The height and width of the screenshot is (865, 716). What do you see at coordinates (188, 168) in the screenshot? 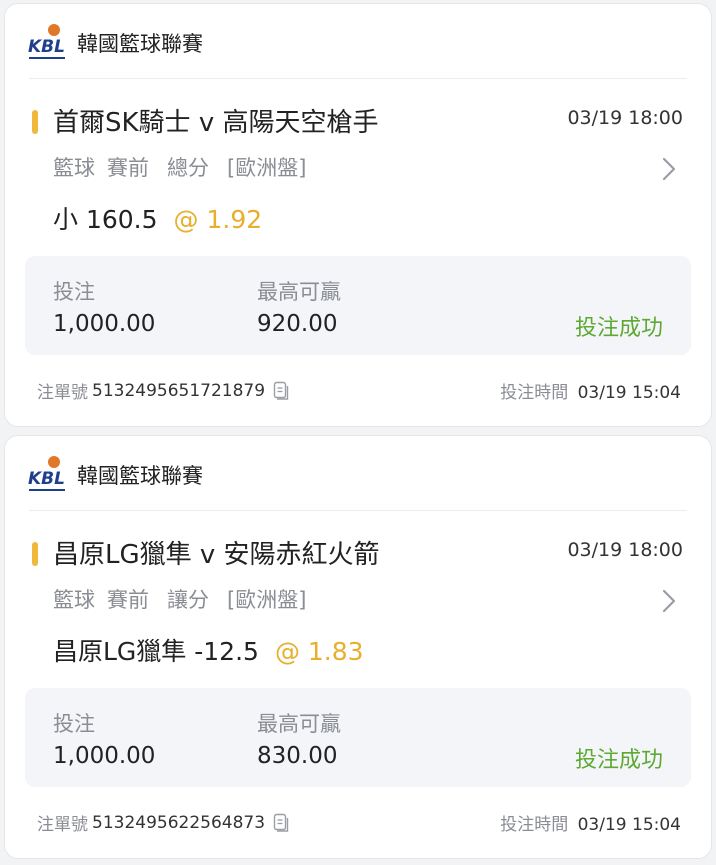
I see `market-label: 總分` at bounding box center [188, 168].